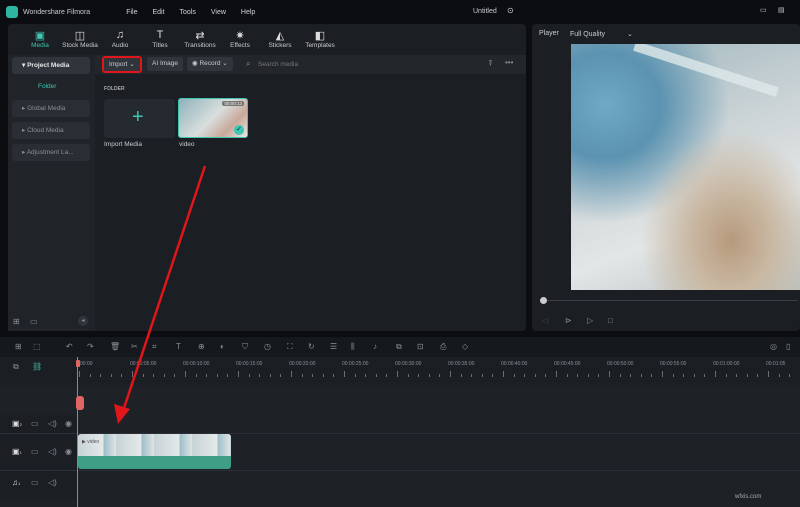 The width and height of the screenshot is (800, 507). Describe the element at coordinates (748, 497) in the screenshot. I see `watermark: wfxis.com` at that location.